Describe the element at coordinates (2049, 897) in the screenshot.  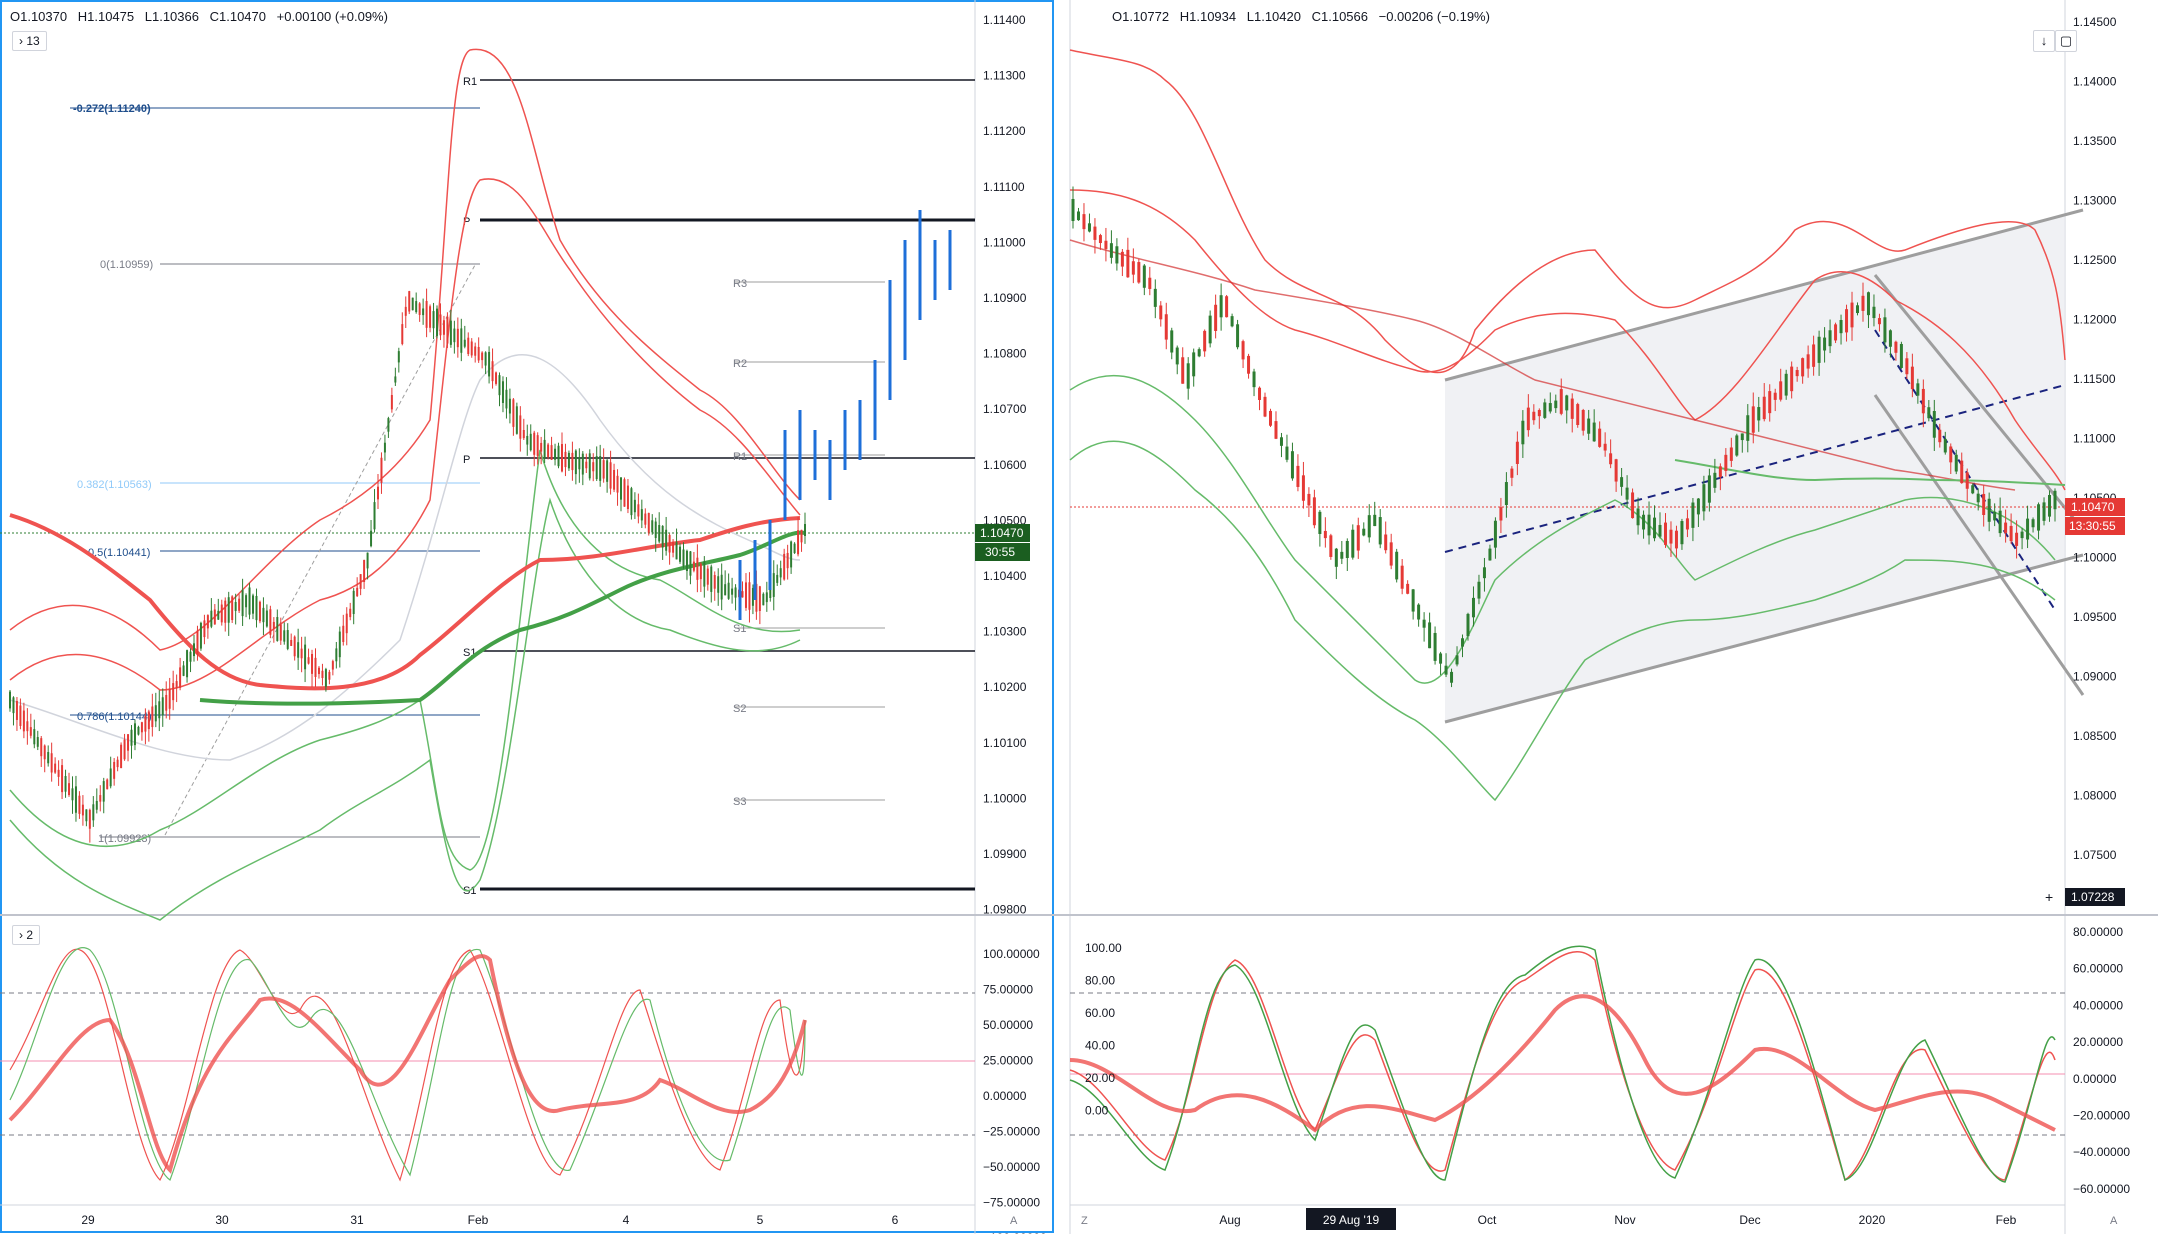
I see `crosshair-plus-icon: +` at that location.